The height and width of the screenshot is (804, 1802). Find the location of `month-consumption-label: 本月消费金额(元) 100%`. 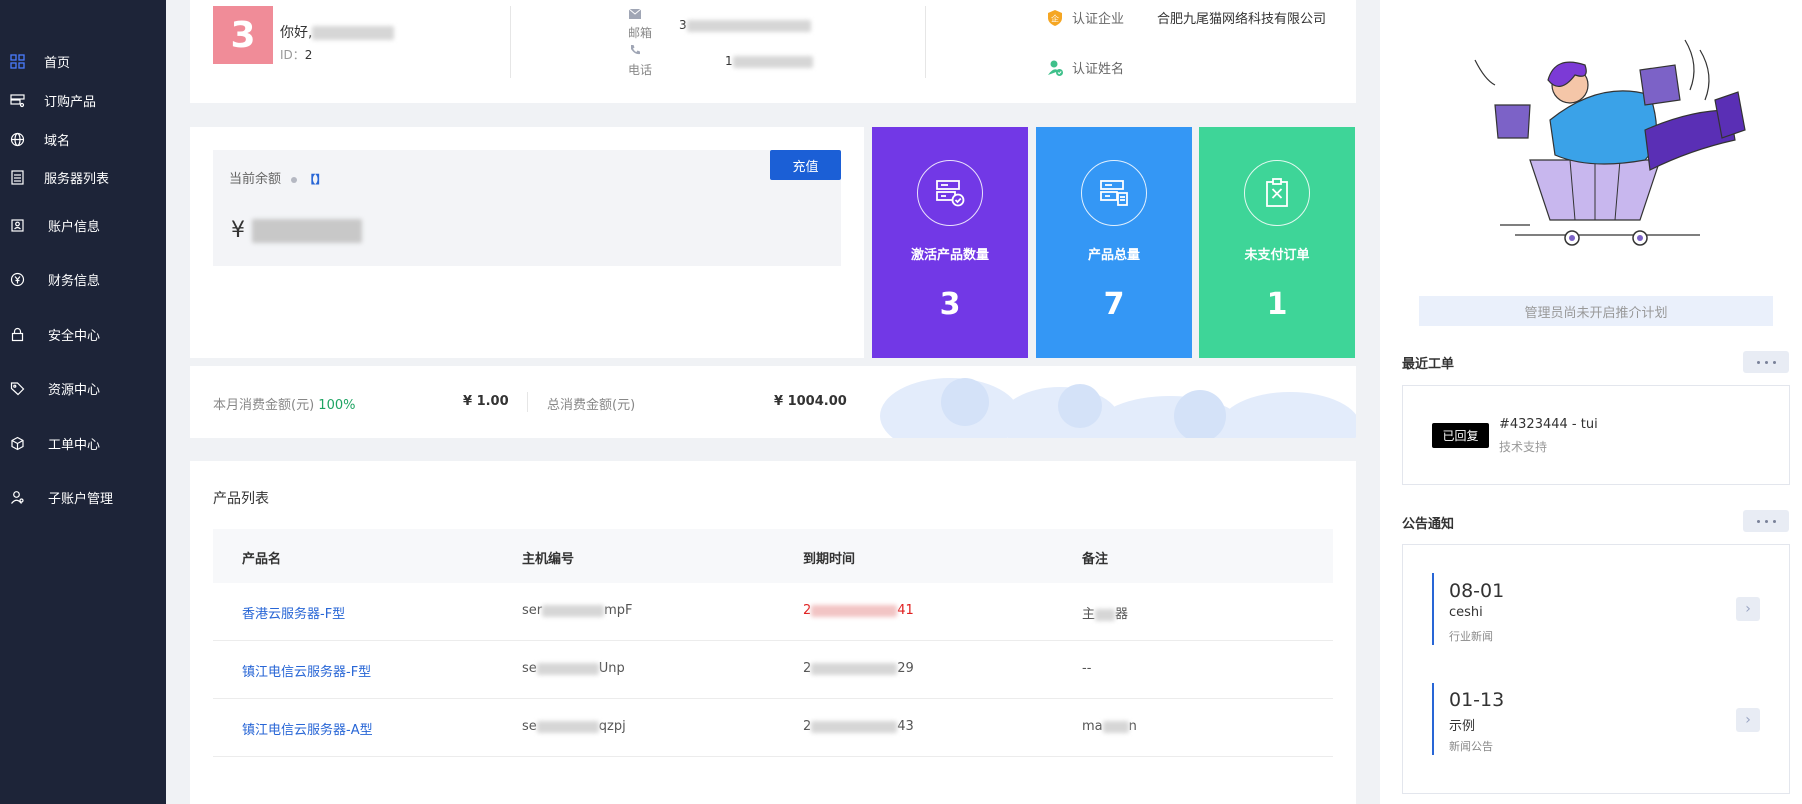

month-consumption-label: 本月消费金额(元) 100% is located at coordinates (284, 405).